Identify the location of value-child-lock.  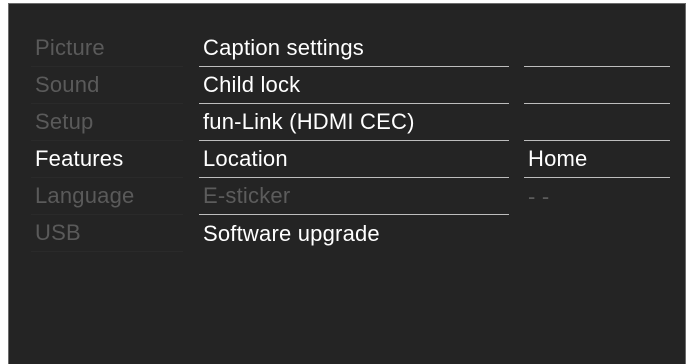
(597, 85).